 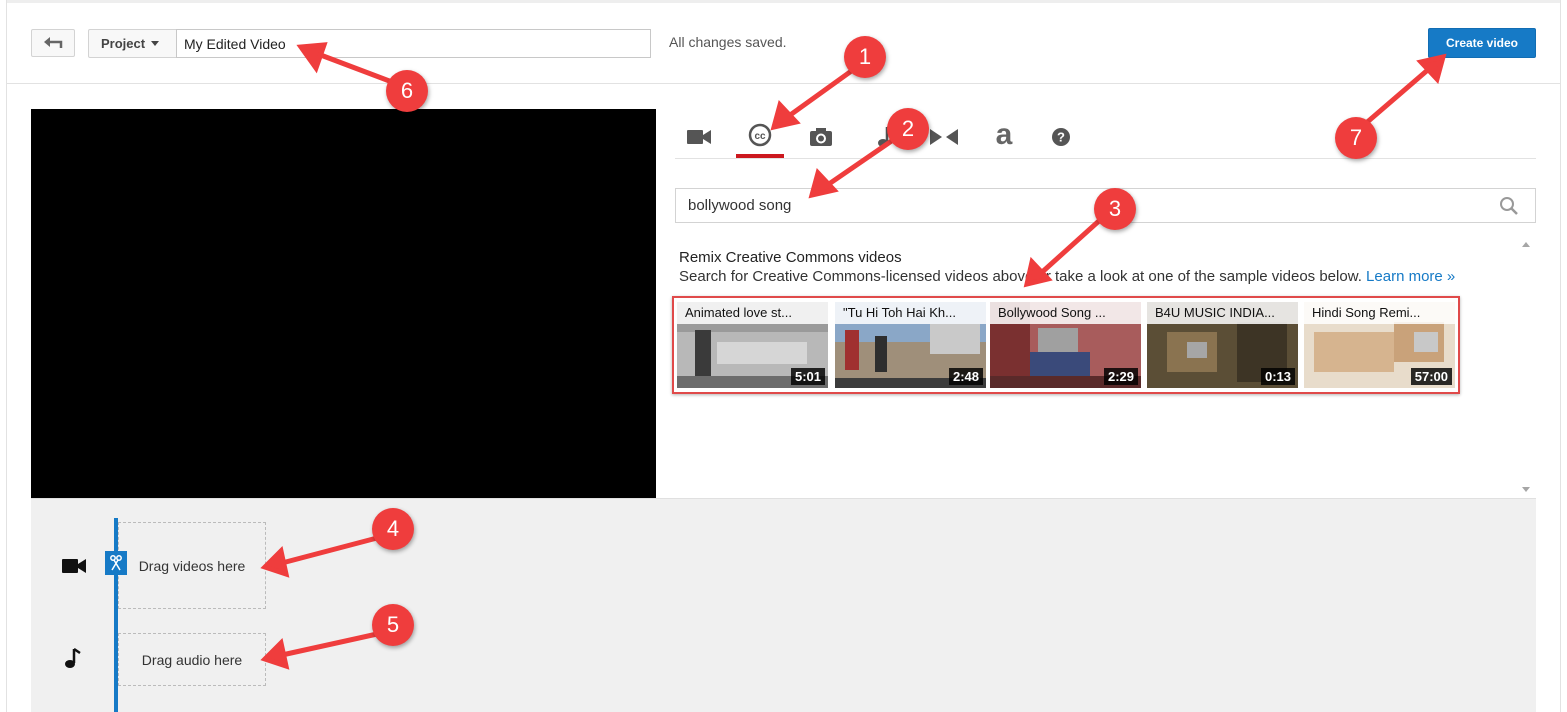 I want to click on search-input, so click(x=1081, y=205).